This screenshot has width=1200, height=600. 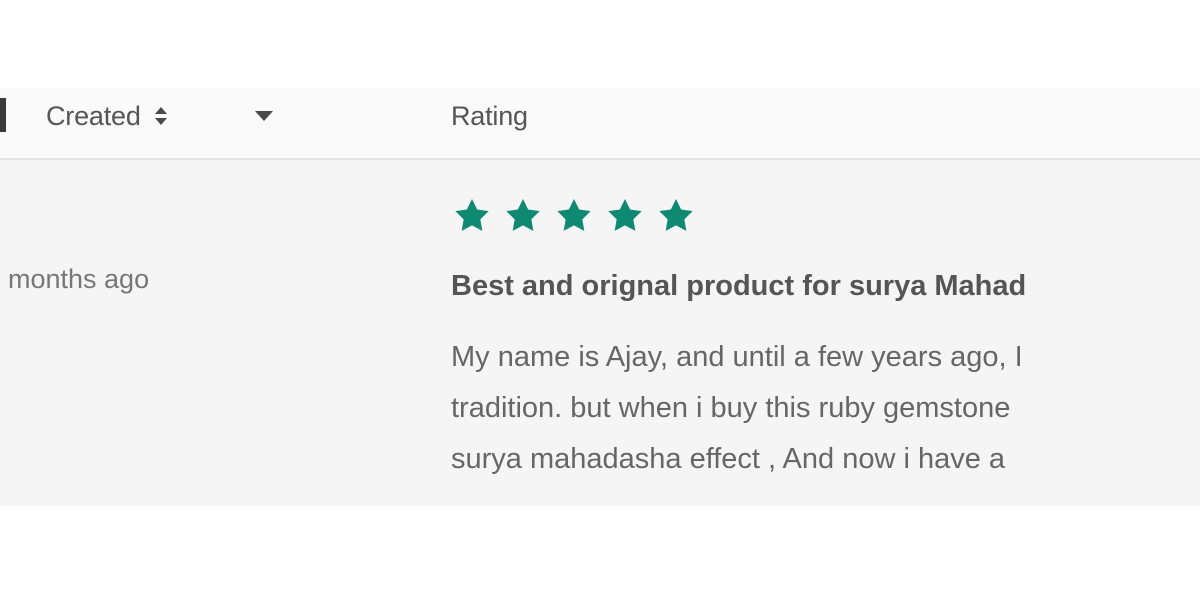 I want to click on column-header-label: Rating, so click(x=489, y=115).